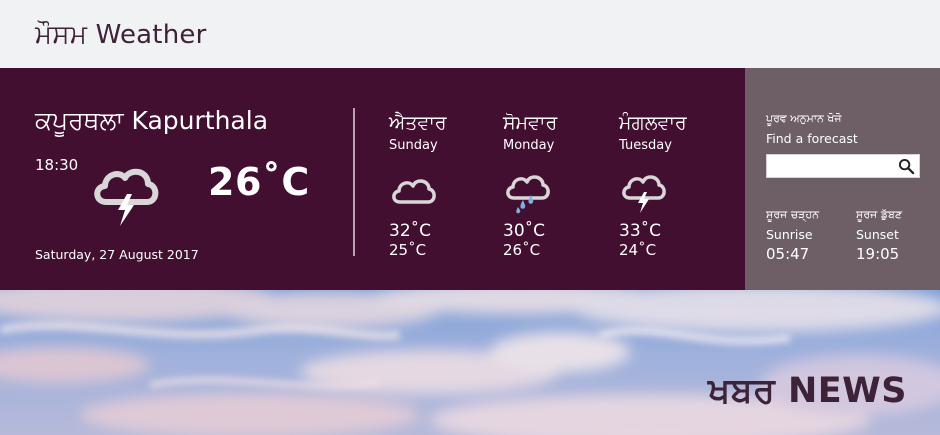  I want to click on city-title: ਕਪੂਰਥਲਾ Kapurthala, so click(152, 120).